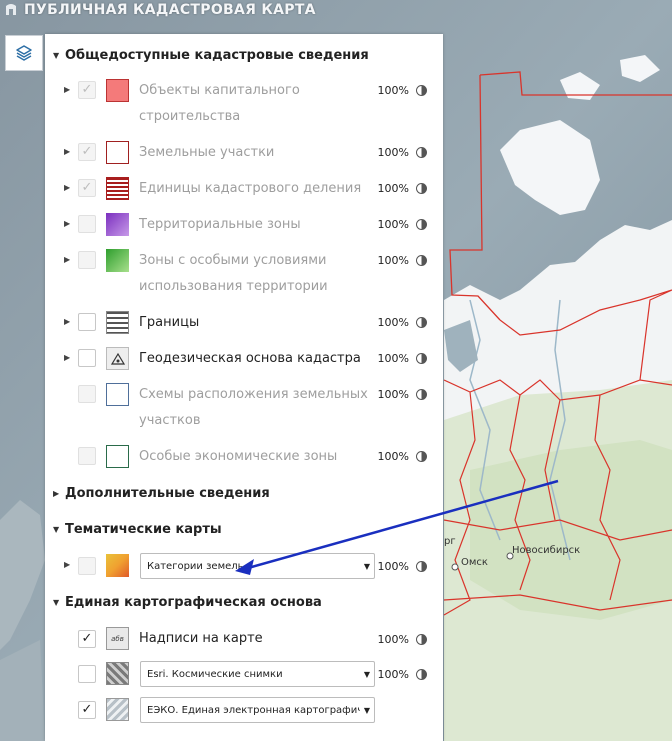  Describe the element at coordinates (244, 323) in the screenshot. I see `layer-row-borders: ▶ Границы 100%` at that location.